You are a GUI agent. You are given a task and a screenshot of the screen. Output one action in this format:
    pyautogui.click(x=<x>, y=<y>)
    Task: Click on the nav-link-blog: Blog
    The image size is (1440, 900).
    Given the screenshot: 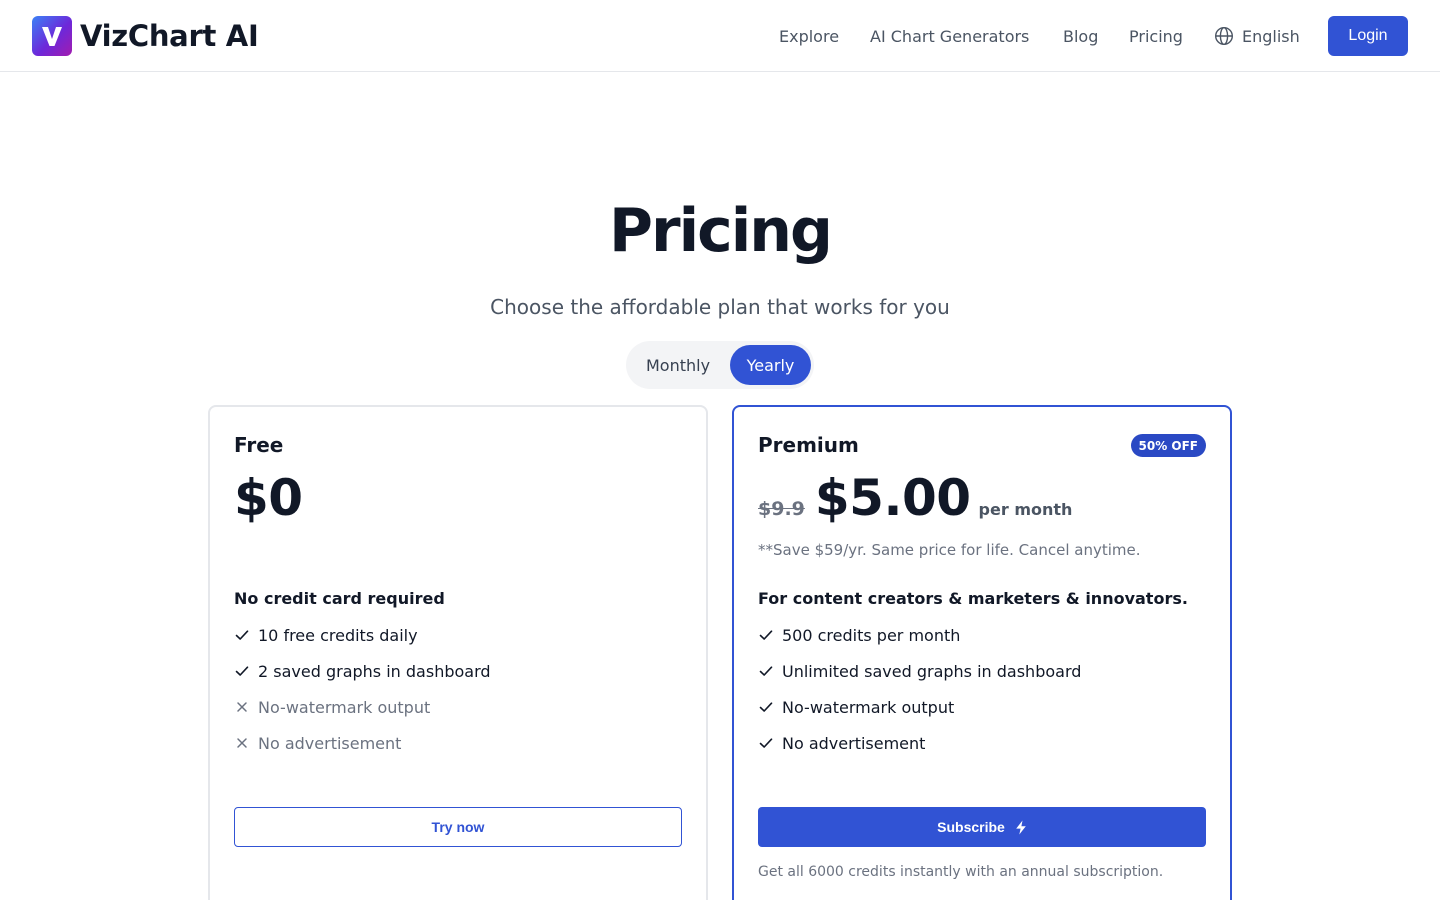 What is the action you would take?
    pyautogui.click(x=1080, y=36)
    